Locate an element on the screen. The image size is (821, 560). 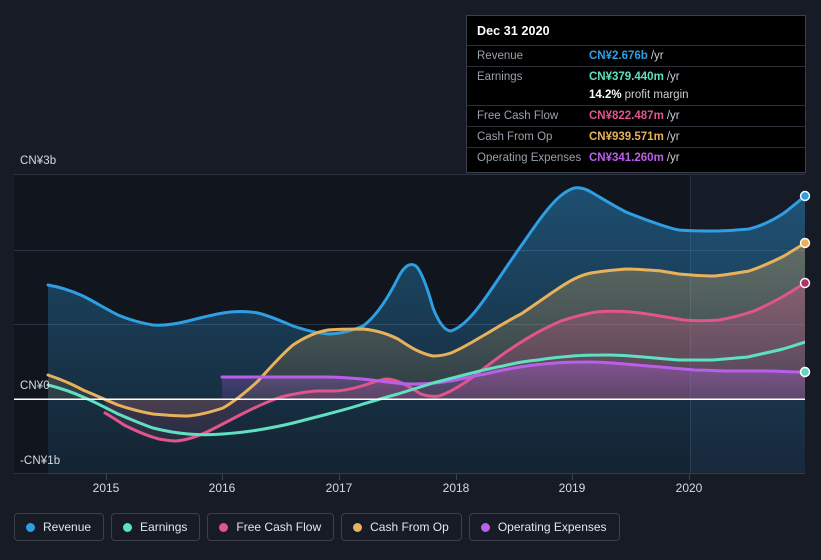
tooltip-row-cash-from-op: Cash From Op CN¥939.571m /yr is located at coordinates (636, 136).